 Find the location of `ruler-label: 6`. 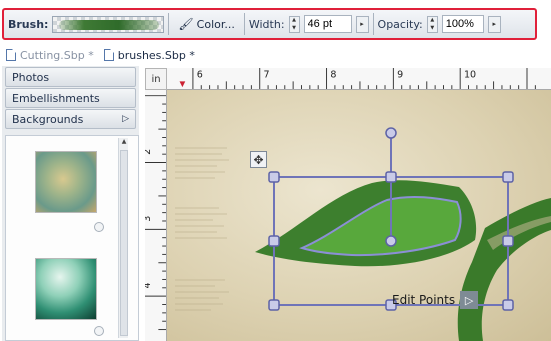

ruler-label: 6 is located at coordinates (200, 75).